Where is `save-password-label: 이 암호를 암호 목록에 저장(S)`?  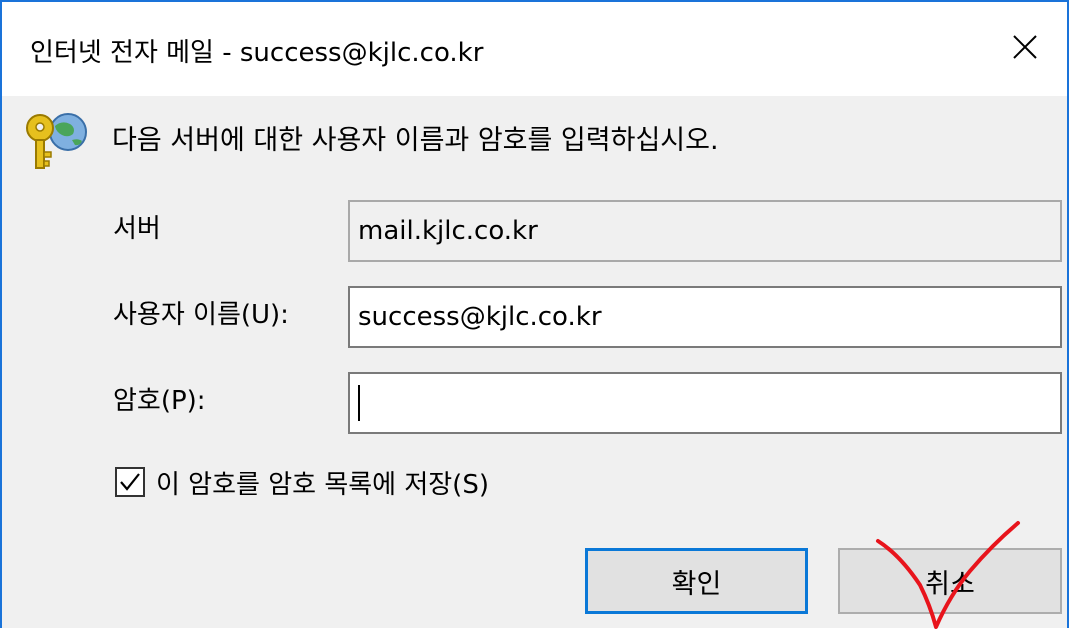 save-password-label: 이 암호를 암호 목록에 저장(S) is located at coordinates (322, 482).